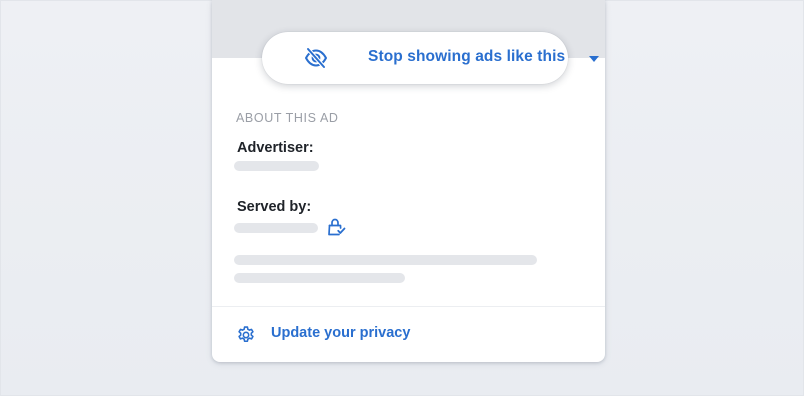  I want to click on caret-down-icon, so click(594, 59).